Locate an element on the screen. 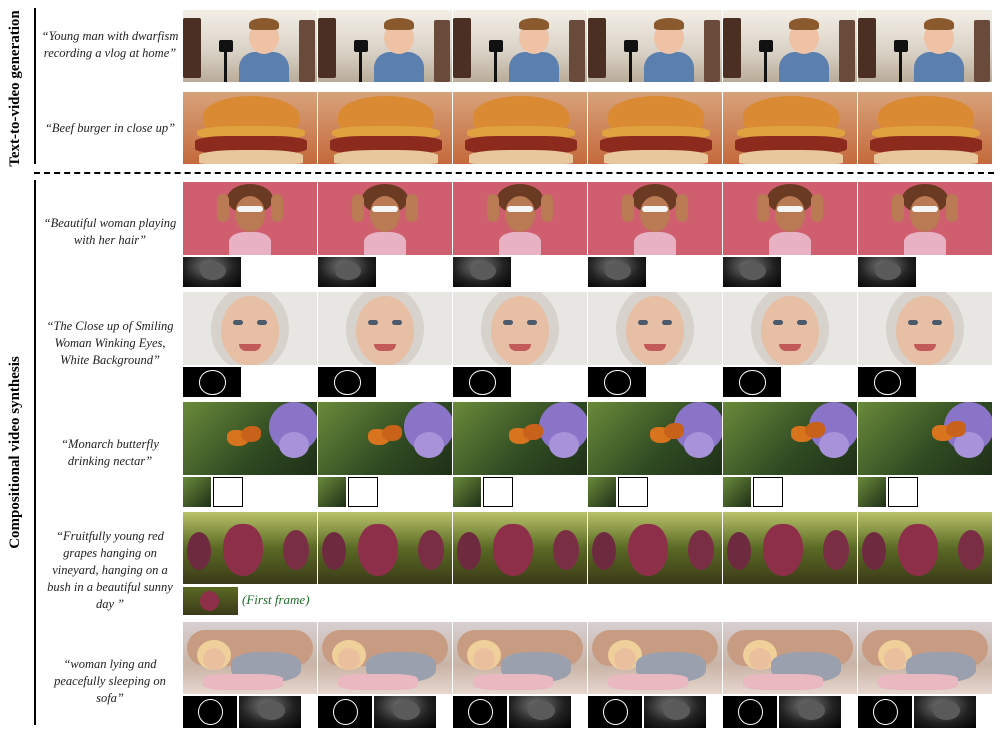 The height and width of the screenshot is (733, 1004). section-rule-compositional is located at coordinates (35, 452).